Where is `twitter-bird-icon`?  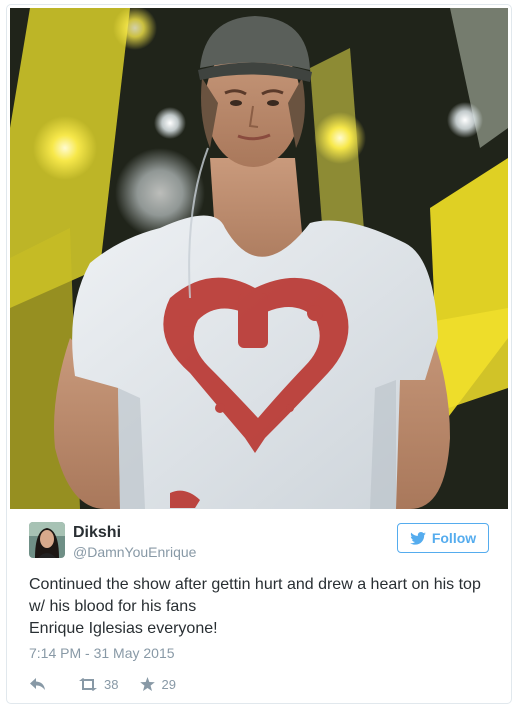
twitter-bird-icon is located at coordinates (418, 538).